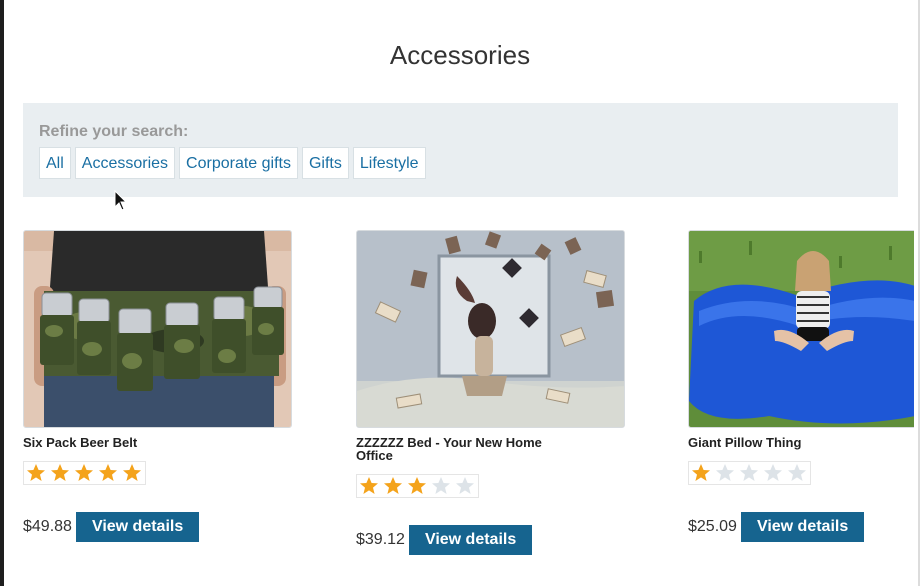 The image size is (920, 586). Describe the element at coordinates (460, 55) in the screenshot. I see `page-title: Accessories` at that location.